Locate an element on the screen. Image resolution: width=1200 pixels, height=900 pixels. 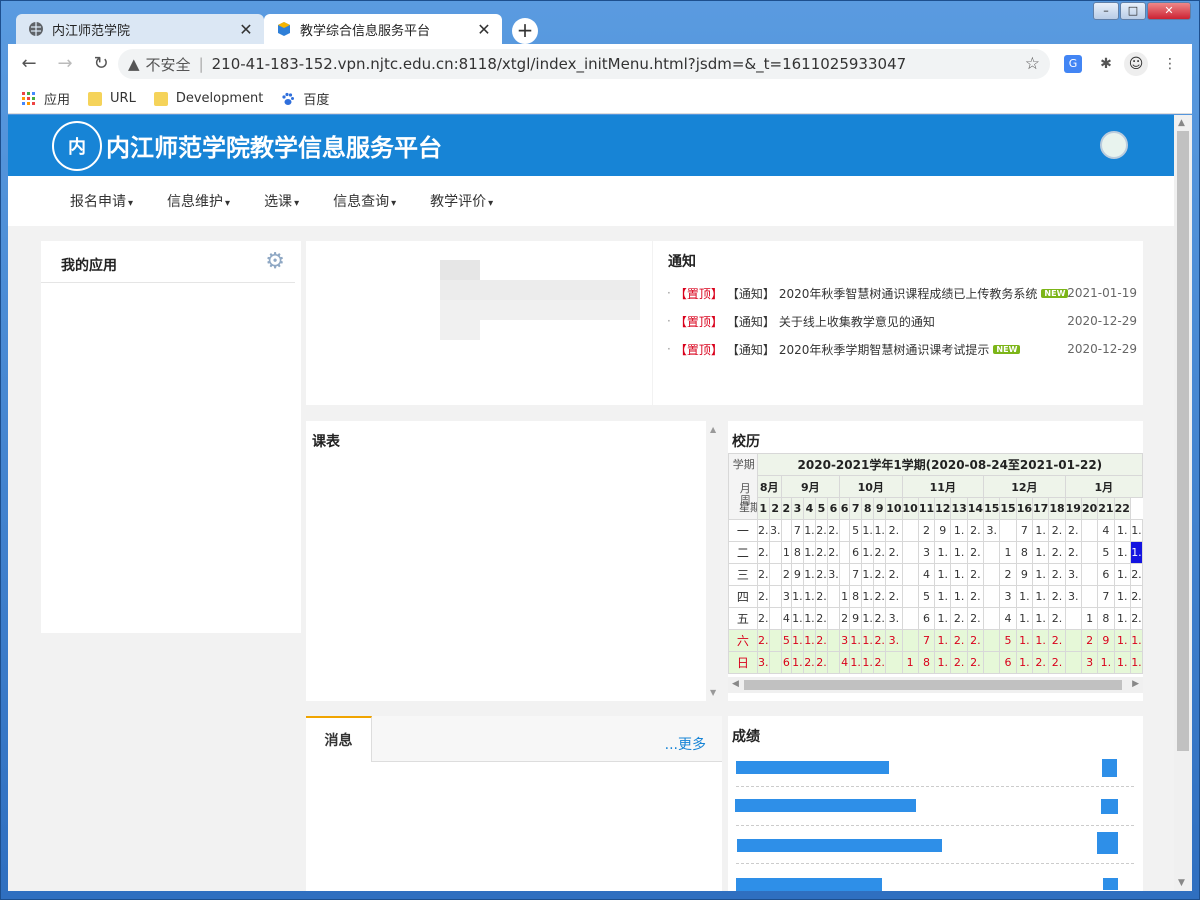
menu-item-info-query: 信息查询 is located at coordinates (364, 201).